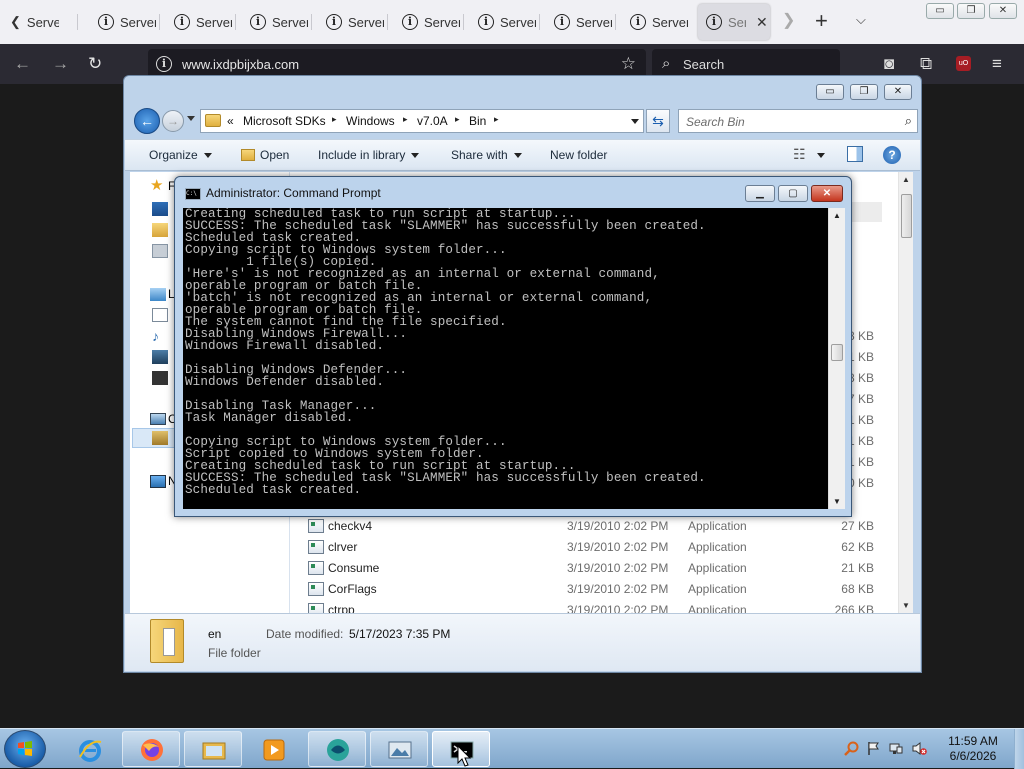 The height and width of the screenshot is (769, 1024). I want to click on taskbar-image-viewer, so click(399, 749).